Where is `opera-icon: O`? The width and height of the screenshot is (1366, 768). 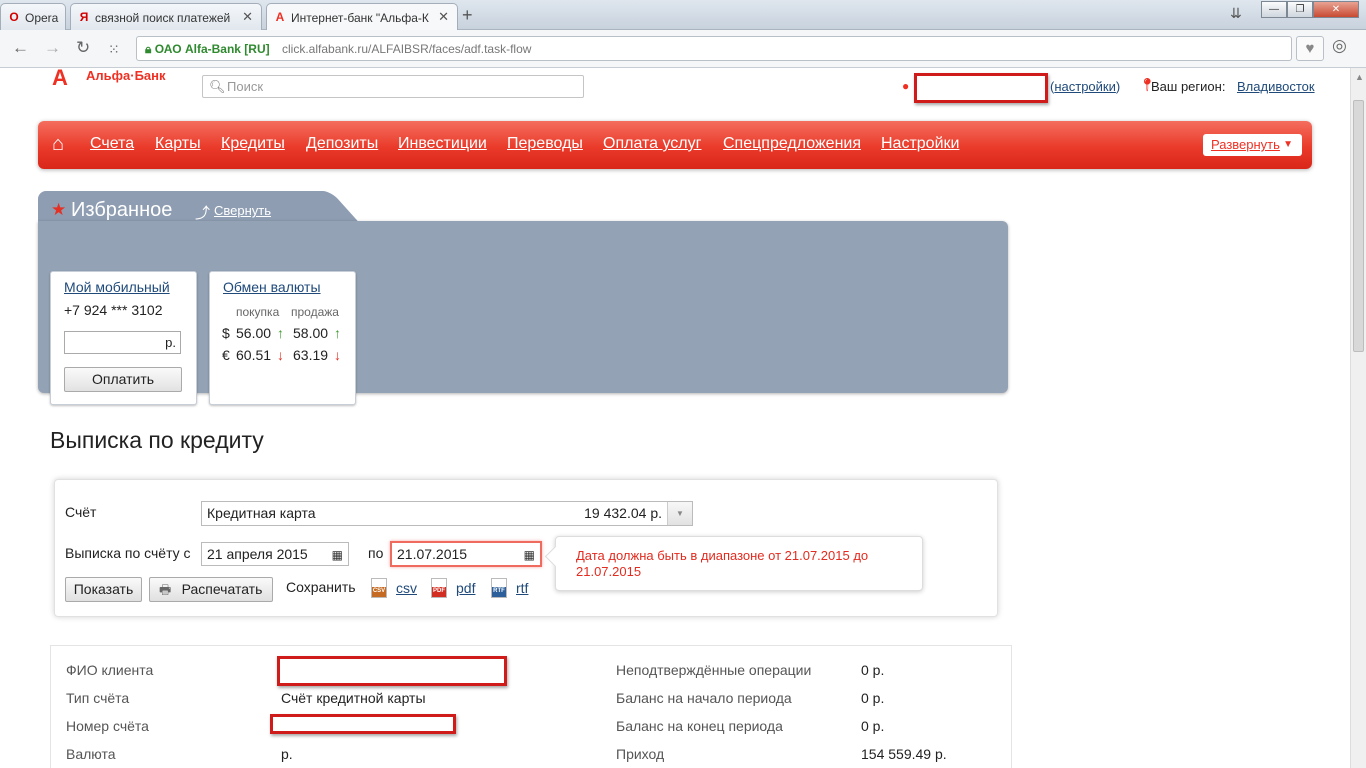
opera-icon: O is located at coordinates (14, 17).